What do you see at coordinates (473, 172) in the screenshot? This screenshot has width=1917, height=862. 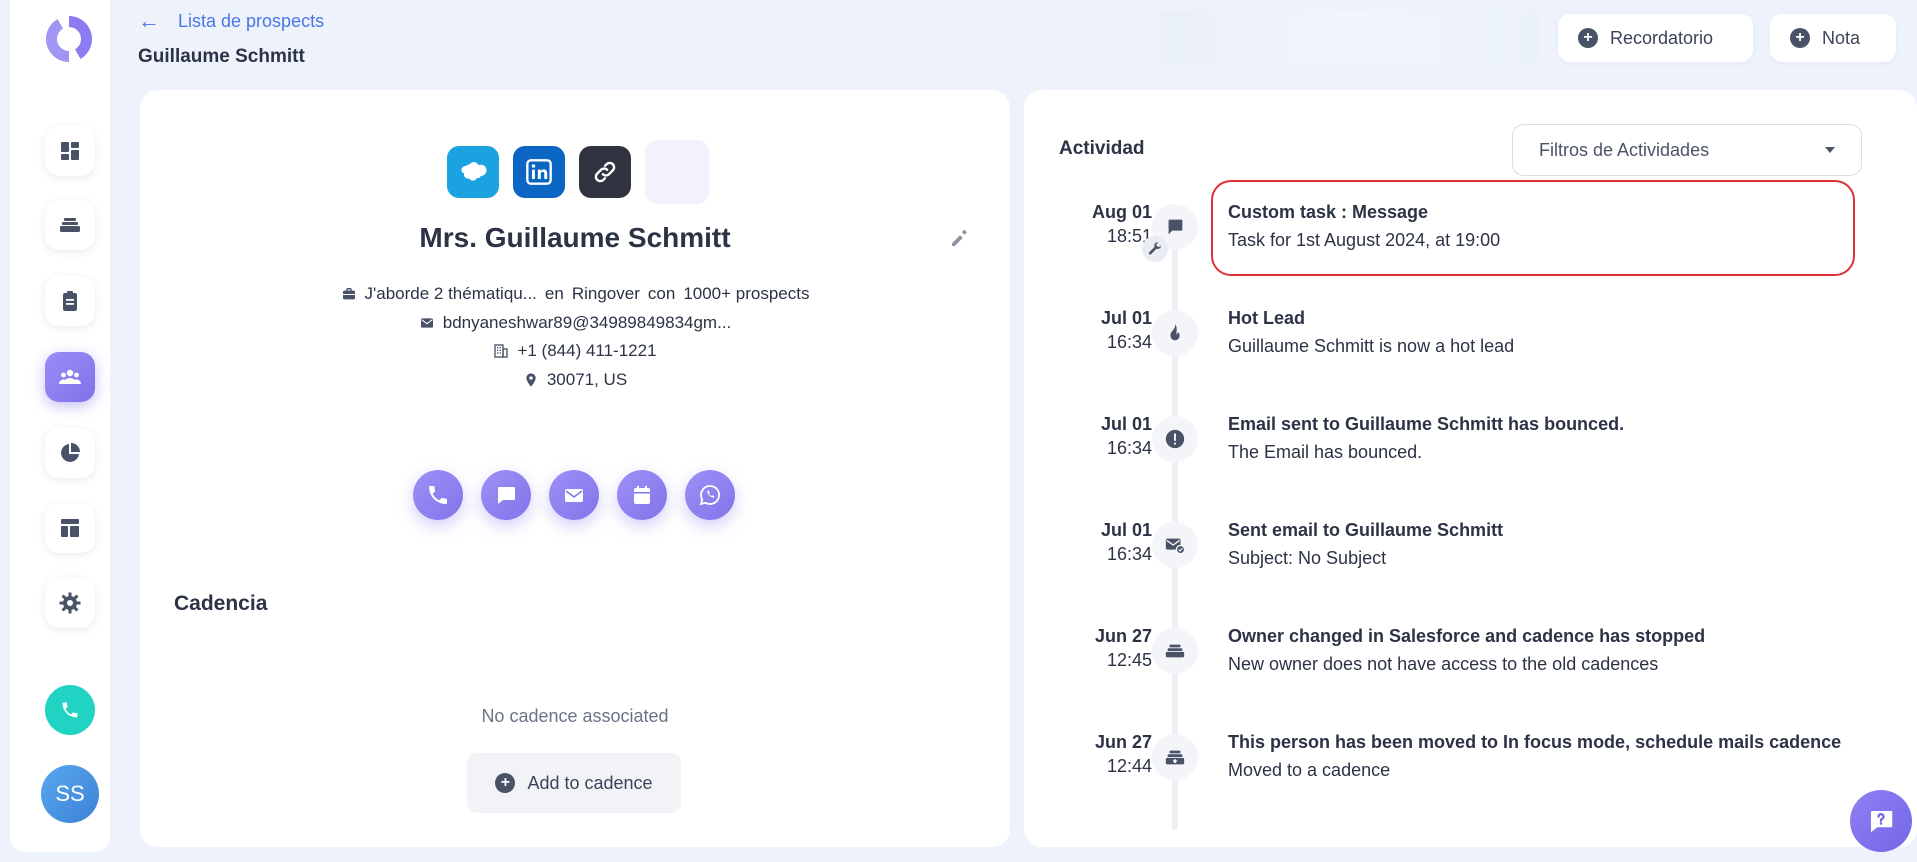 I see `salesforce-icon` at bounding box center [473, 172].